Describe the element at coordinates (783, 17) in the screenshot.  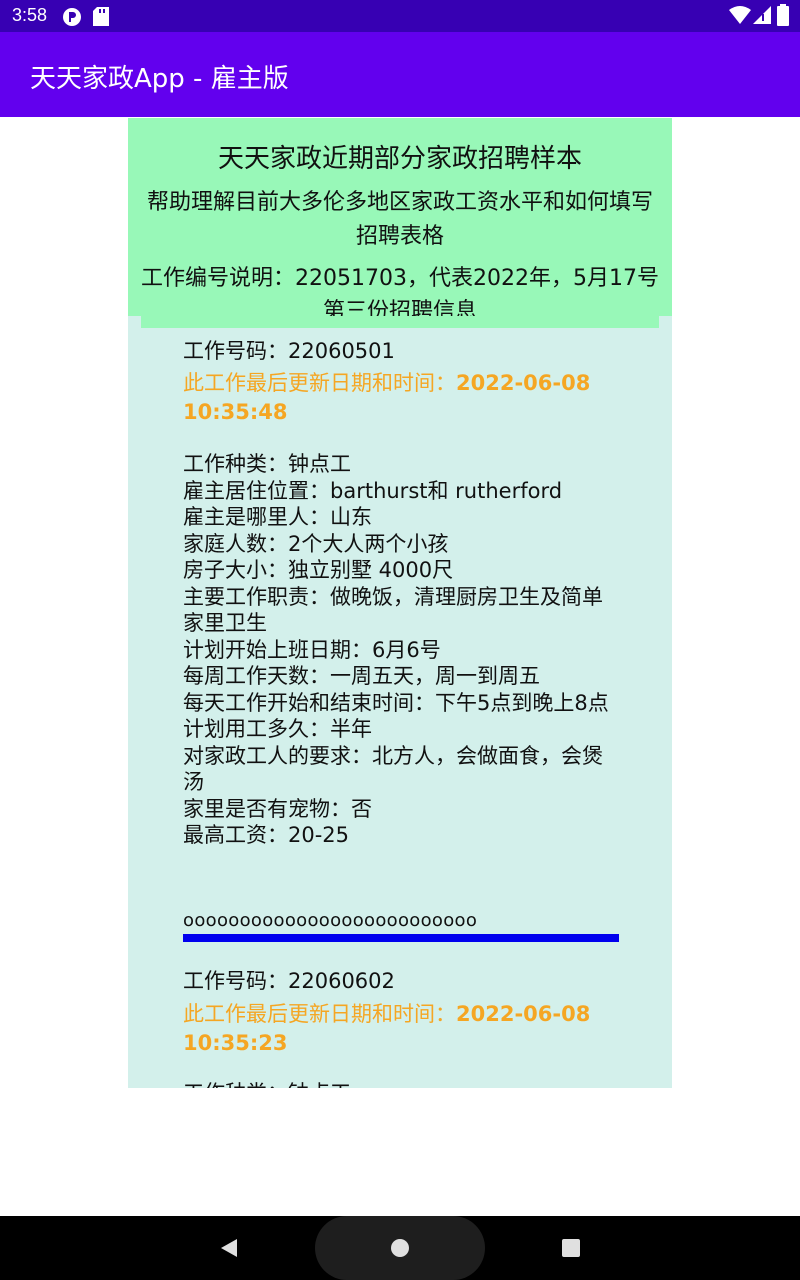
I see `battery-icon` at that location.